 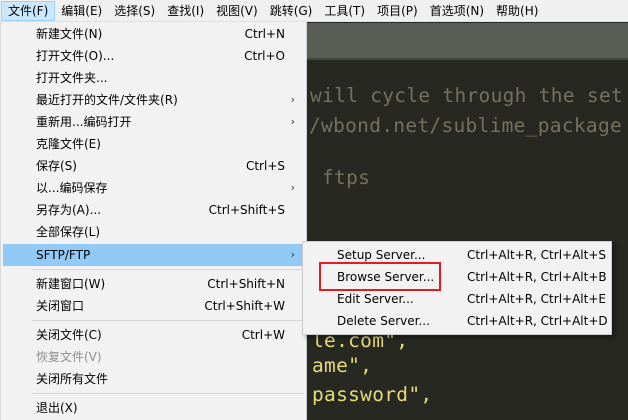 I want to click on menu-item-label: 关闭所有文件, so click(x=72, y=379).